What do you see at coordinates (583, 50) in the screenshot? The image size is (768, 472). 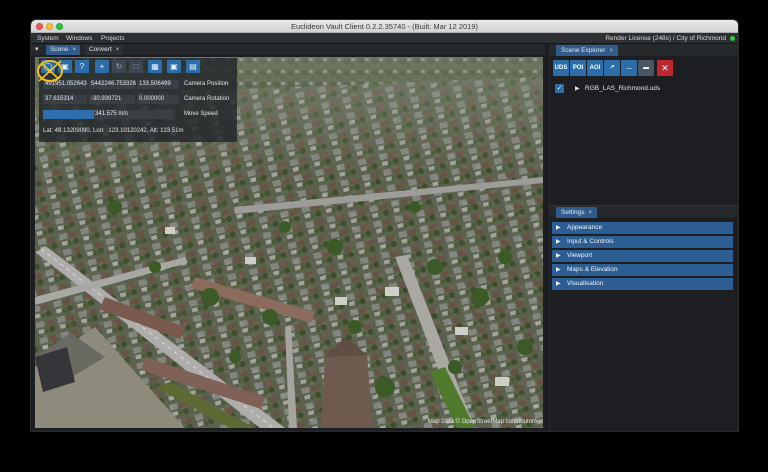 I see `scene-explorer-tab-label: Scene Explorer` at bounding box center [583, 50].